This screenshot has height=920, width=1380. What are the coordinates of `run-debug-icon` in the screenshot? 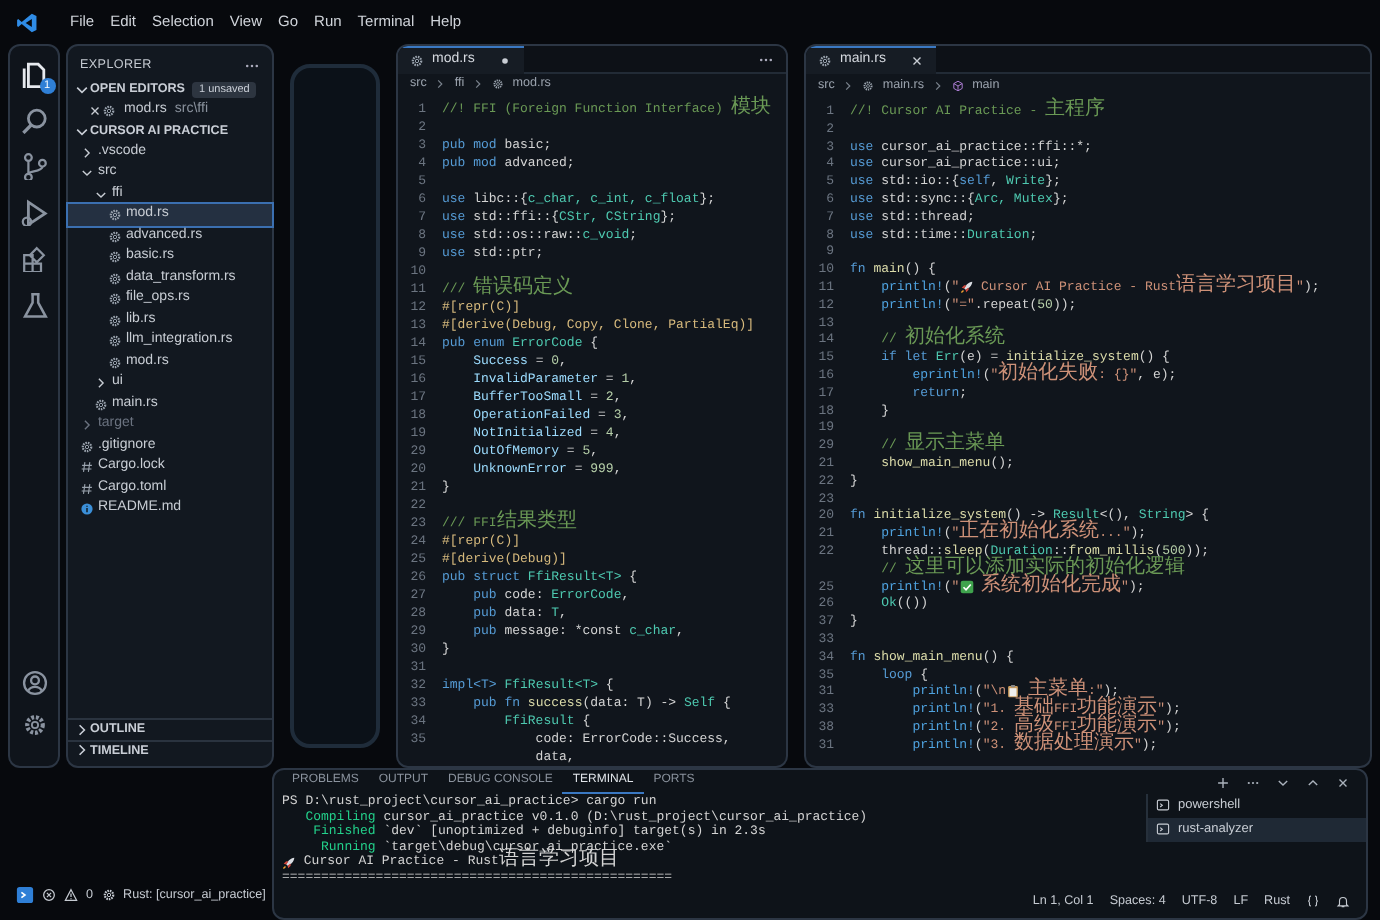 It's located at (34, 211).